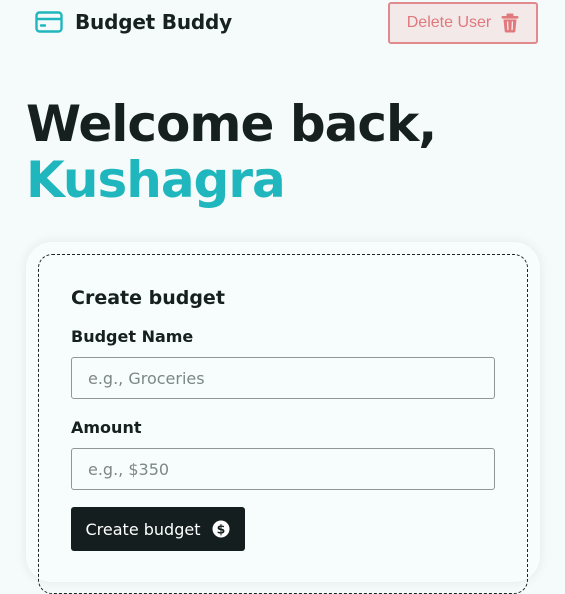 This screenshot has height=594, width=565. Describe the element at coordinates (283, 378) in the screenshot. I see `budget-name-input` at that location.